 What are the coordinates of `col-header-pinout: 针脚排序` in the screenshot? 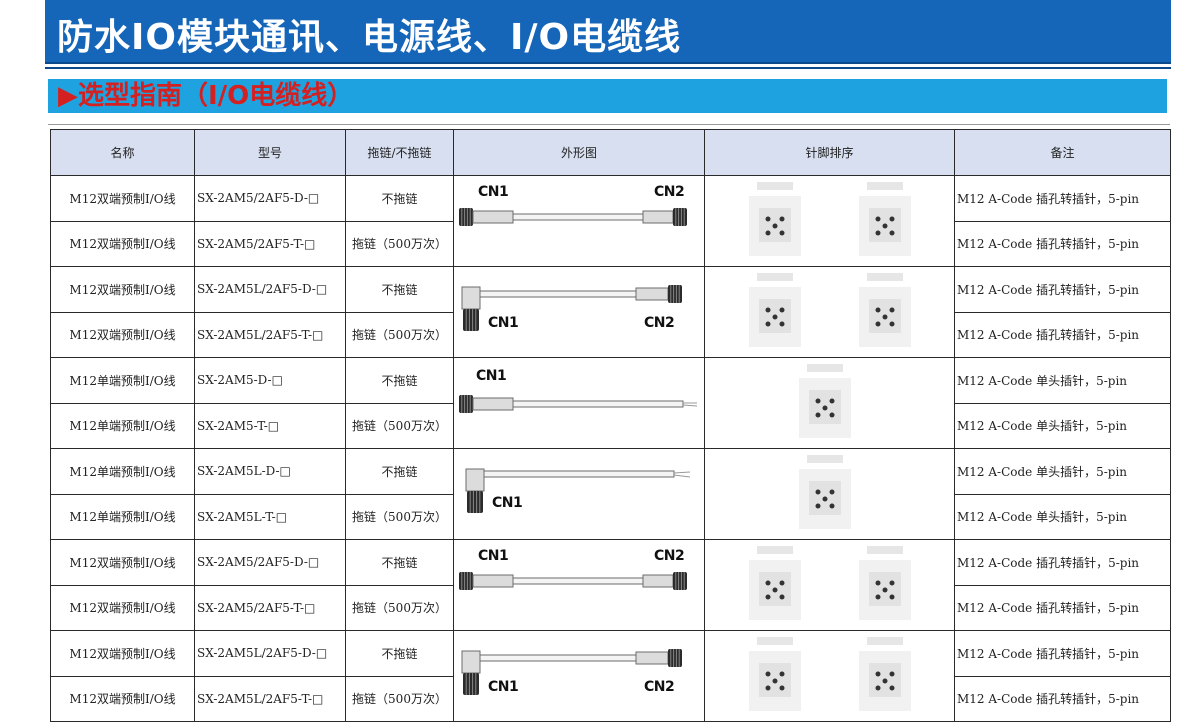 It's located at (829, 152).